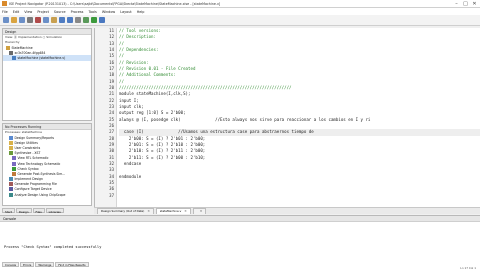  I want to click on process-item-label: Implement Design, so click(28, 179).